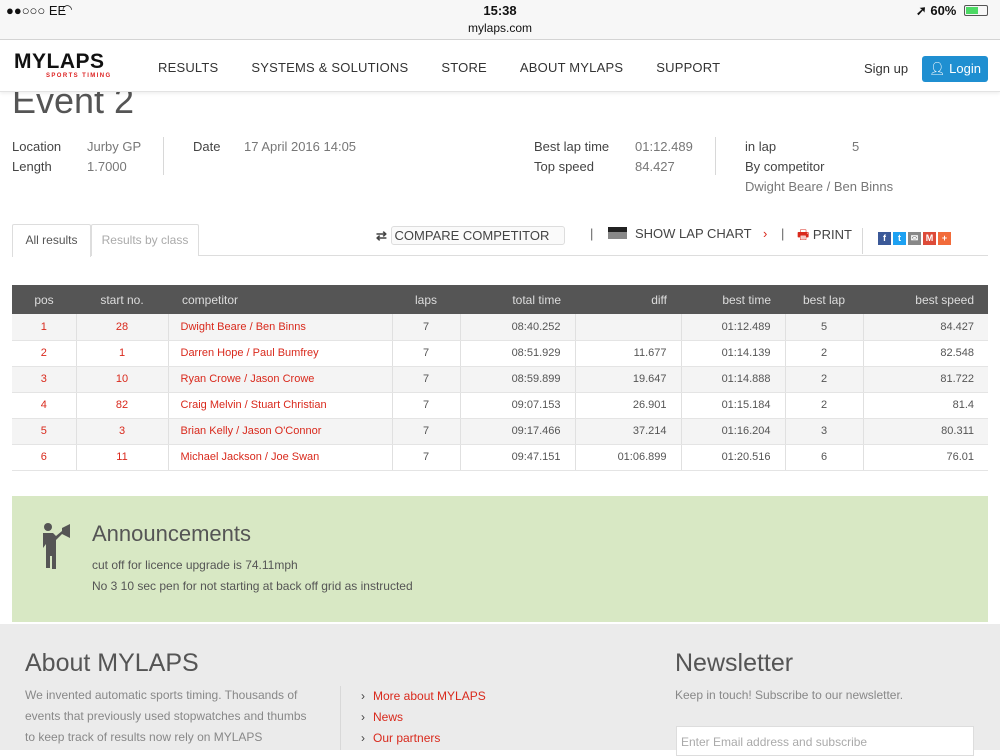 The width and height of the screenshot is (1000, 756). I want to click on table-cell-diff: 19.647, so click(628, 379).